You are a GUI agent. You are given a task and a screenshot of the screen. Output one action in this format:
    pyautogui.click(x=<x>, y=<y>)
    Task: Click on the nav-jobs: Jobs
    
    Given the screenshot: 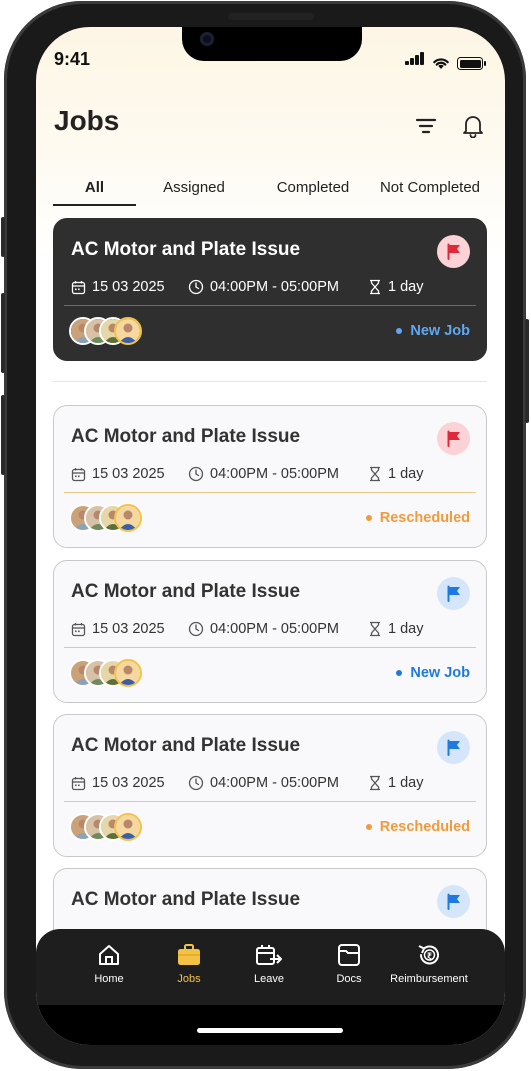 What is the action you would take?
    pyautogui.click(x=189, y=964)
    